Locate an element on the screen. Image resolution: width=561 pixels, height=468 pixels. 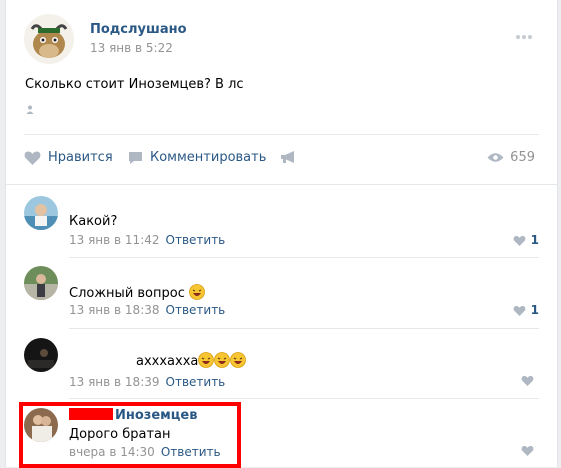
comment-text: ахххахха is located at coordinates (167, 361).